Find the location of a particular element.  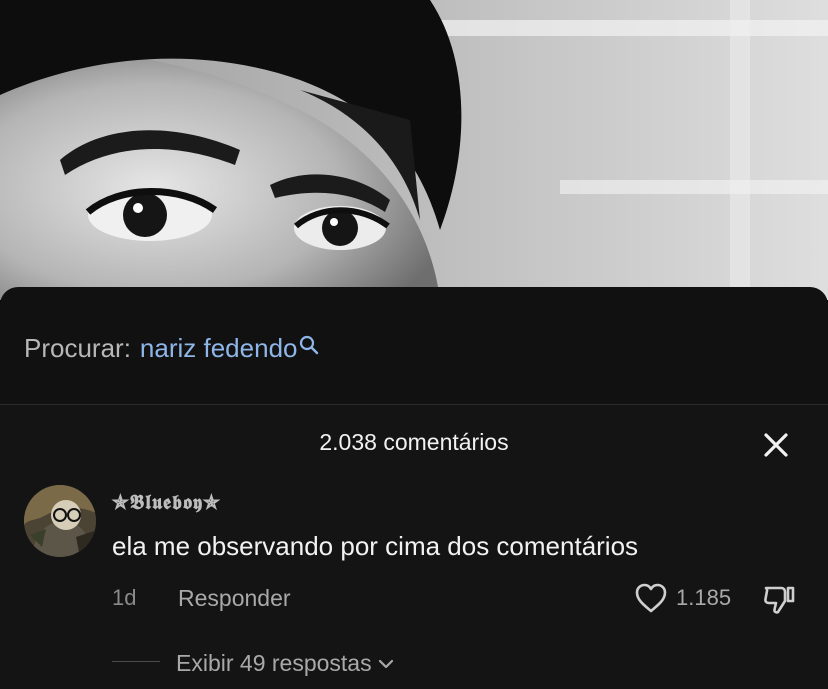

thumbs-down-icon is located at coordinates (779, 600).